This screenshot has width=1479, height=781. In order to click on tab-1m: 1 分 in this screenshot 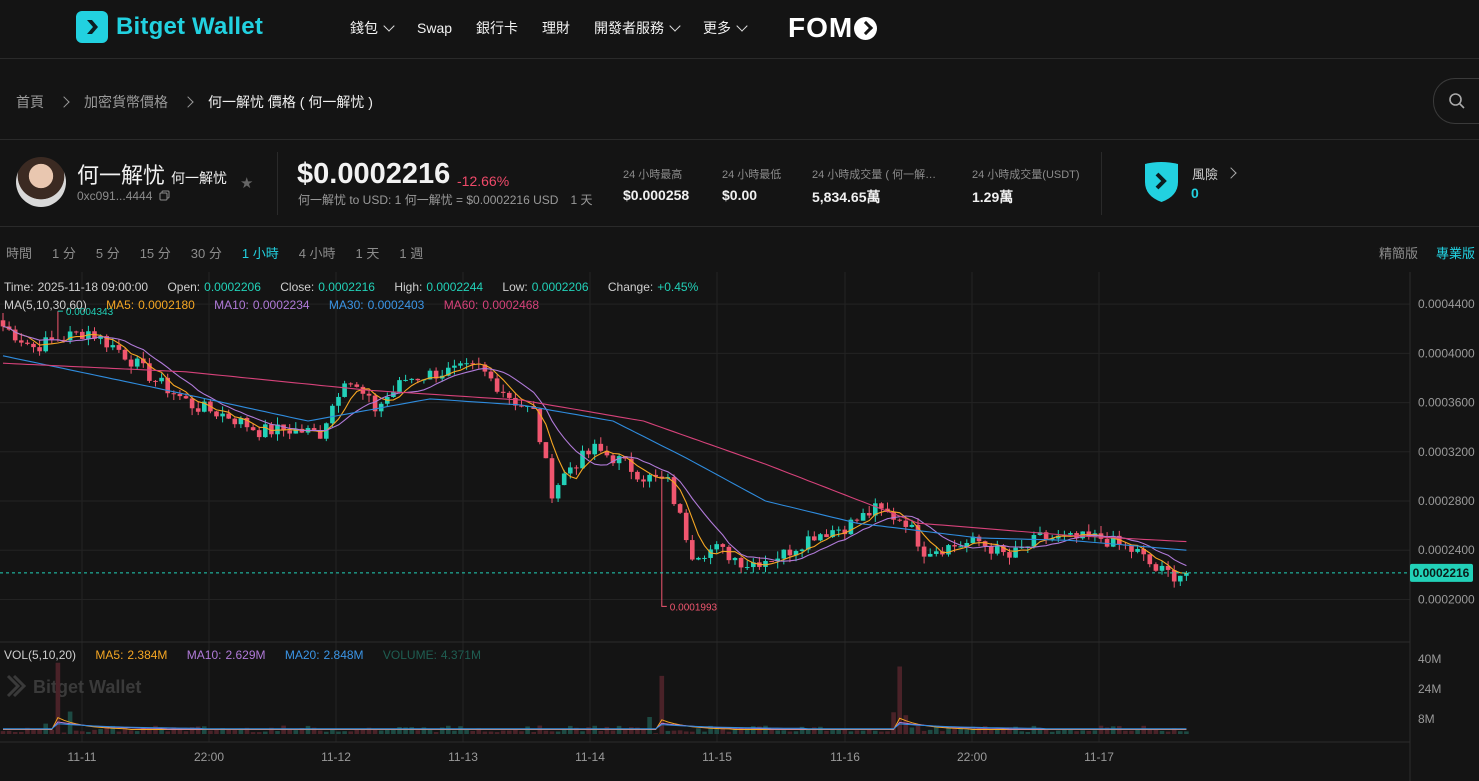, I will do `click(64, 252)`.